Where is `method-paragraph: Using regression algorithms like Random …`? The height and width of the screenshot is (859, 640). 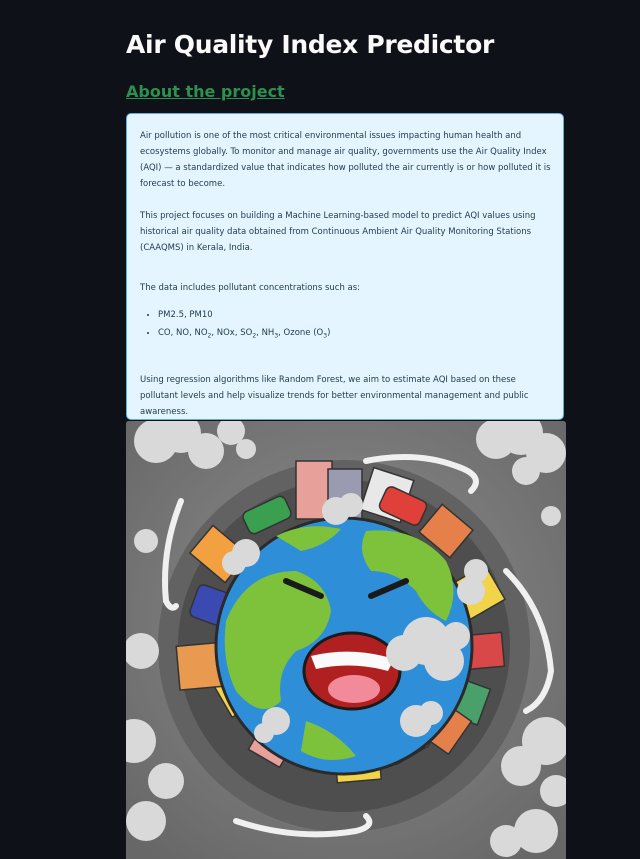 method-paragraph: Using regression algorithms like Random … is located at coordinates (334, 395).